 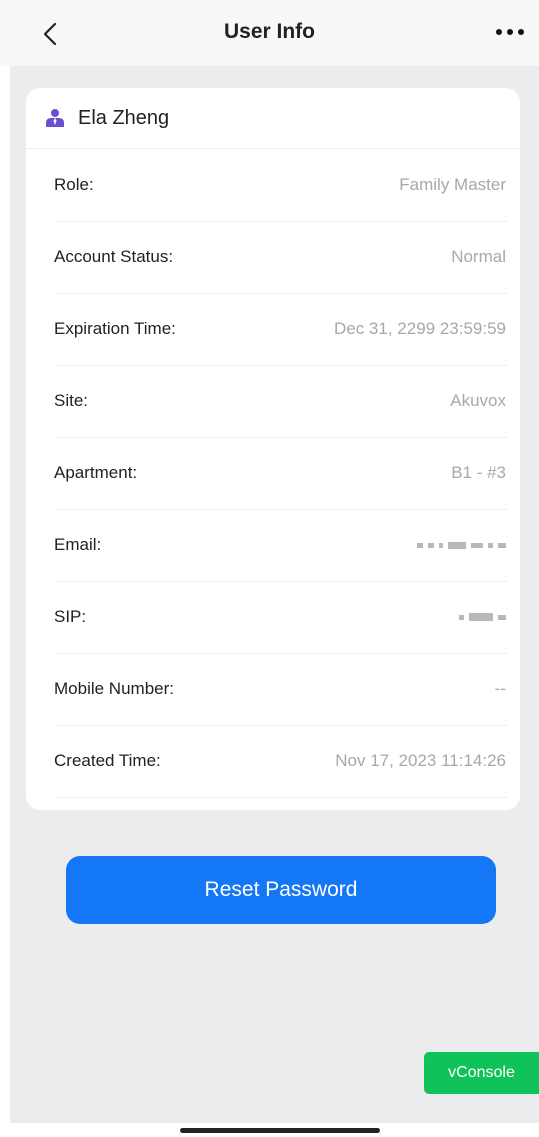 I want to click on created-time-label: Created Time:, so click(x=107, y=760).